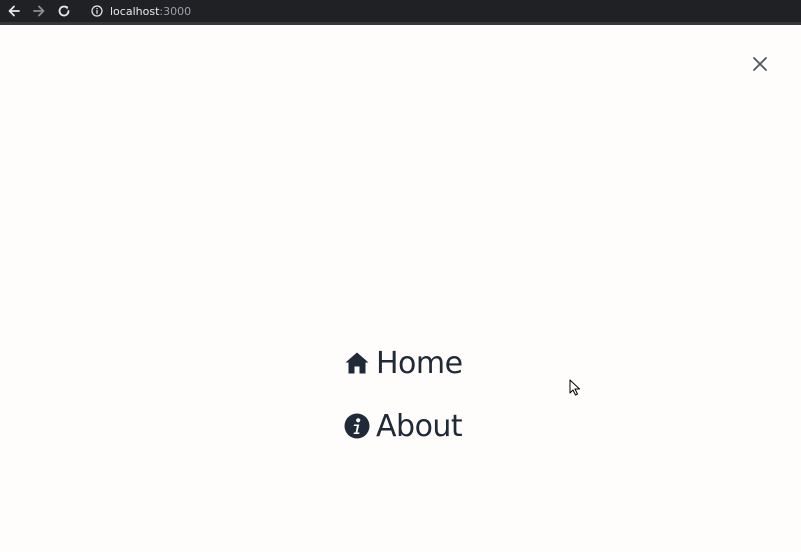  I want to click on reload-icon, so click(64, 11).